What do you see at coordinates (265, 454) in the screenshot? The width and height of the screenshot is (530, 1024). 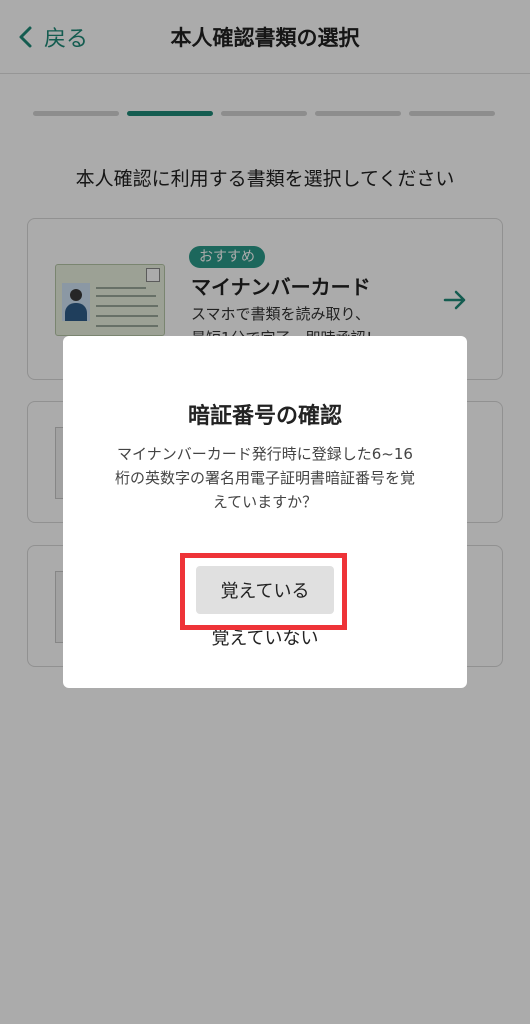 I see `dialog-message-line-1: マイナンバーカード発行時に登録した6~16` at bounding box center [265, 454].